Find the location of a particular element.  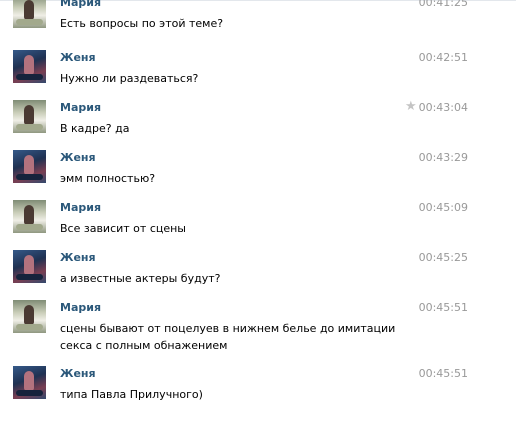

message-time: 00:42:51 is located at coordinates (443, 57).